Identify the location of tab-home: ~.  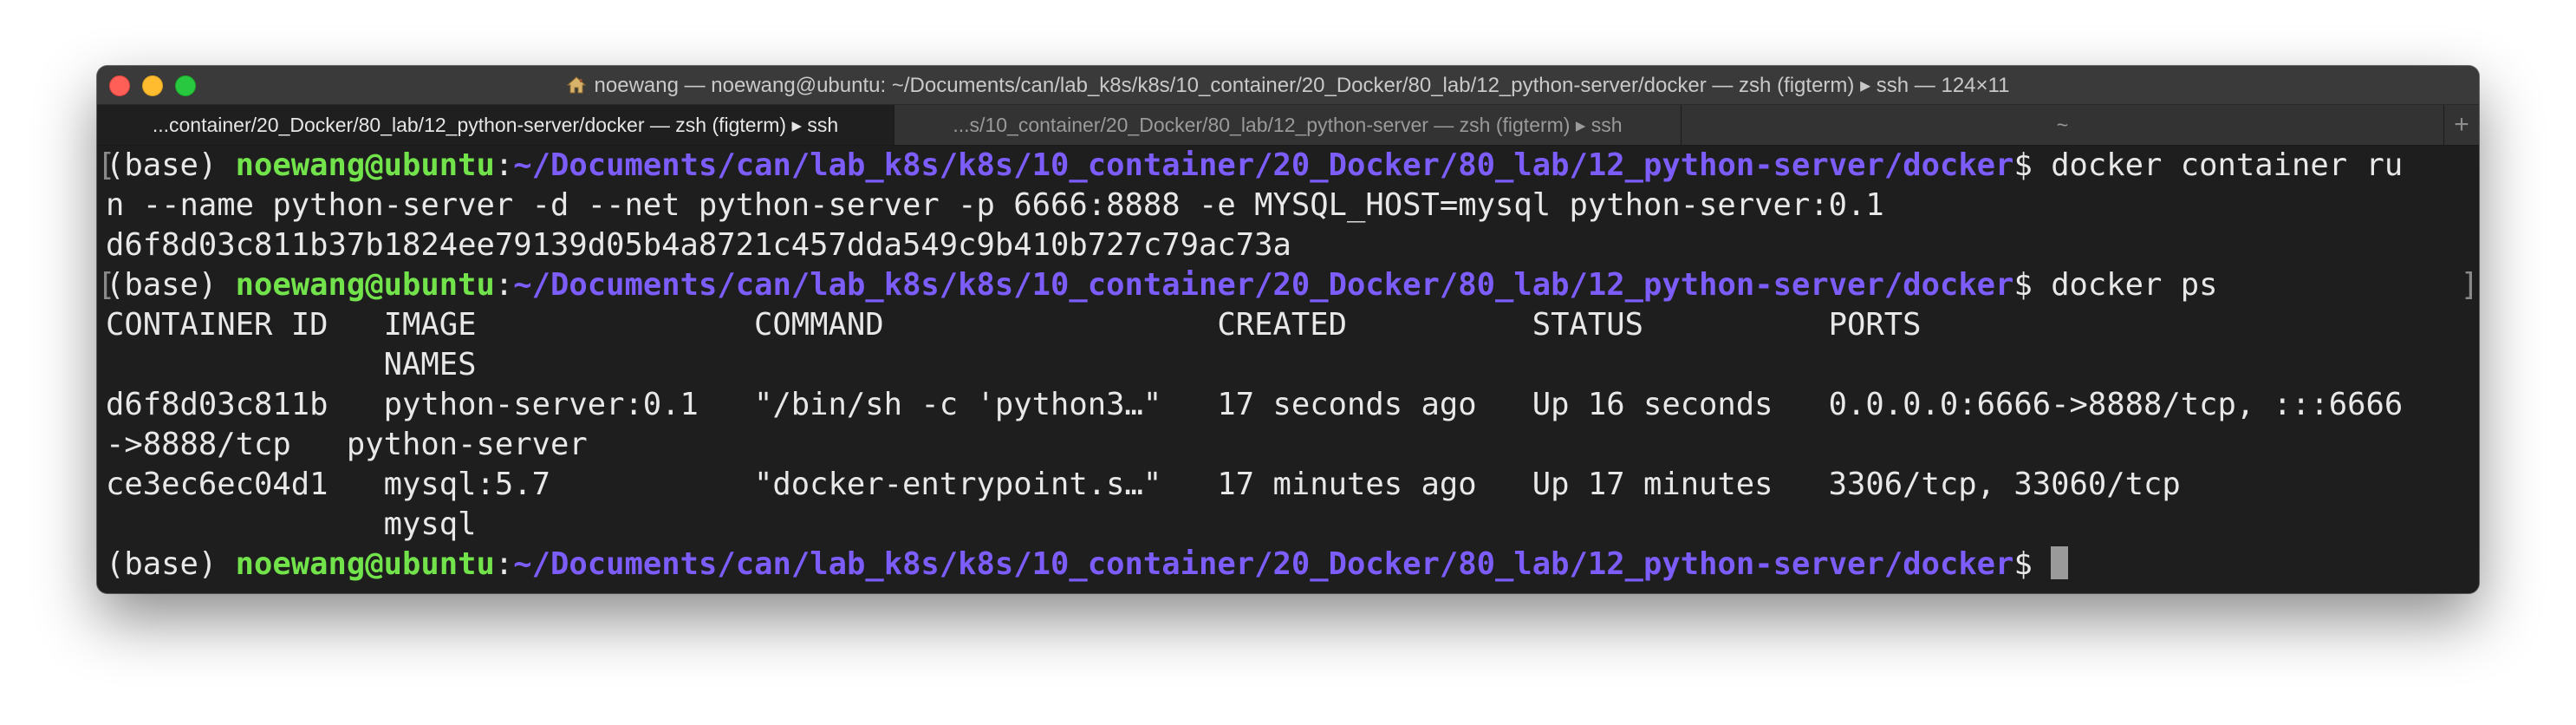
(2063, 125).